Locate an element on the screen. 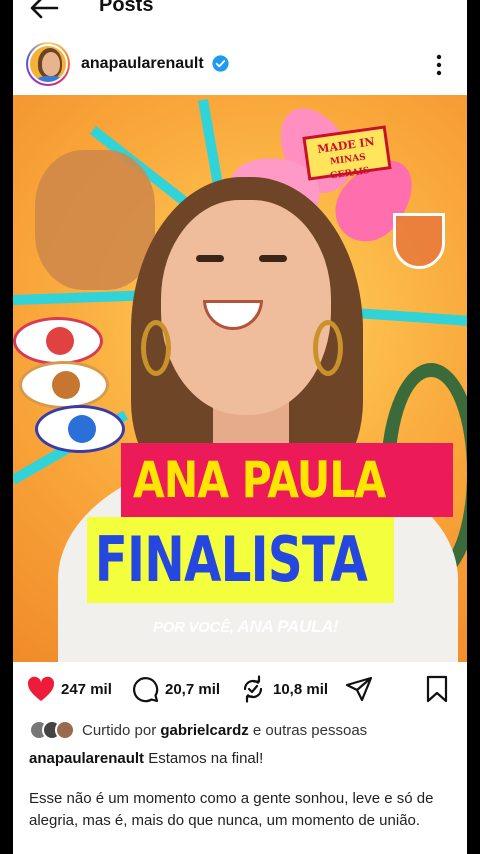  comment-count: 20,7 mil is located at coordinates (193, 689).